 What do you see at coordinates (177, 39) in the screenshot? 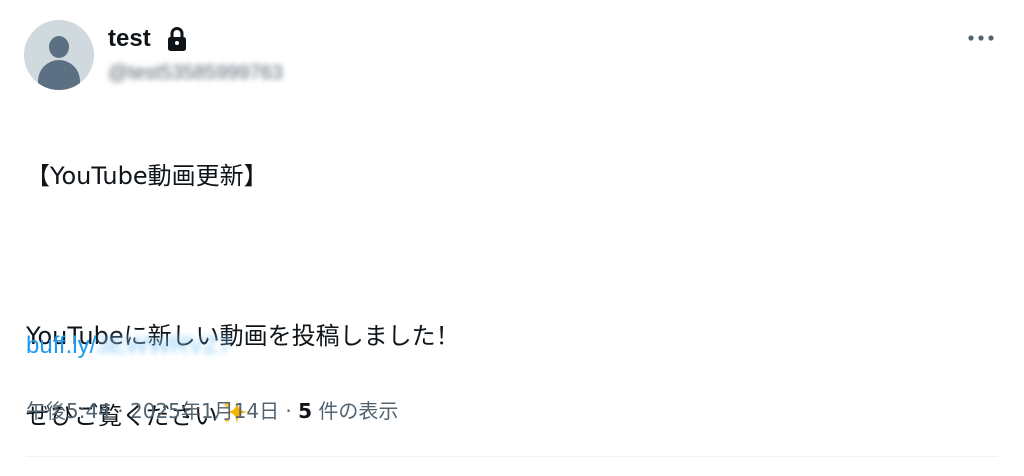
I see `lock-icon` at bounding box center [177, 39].